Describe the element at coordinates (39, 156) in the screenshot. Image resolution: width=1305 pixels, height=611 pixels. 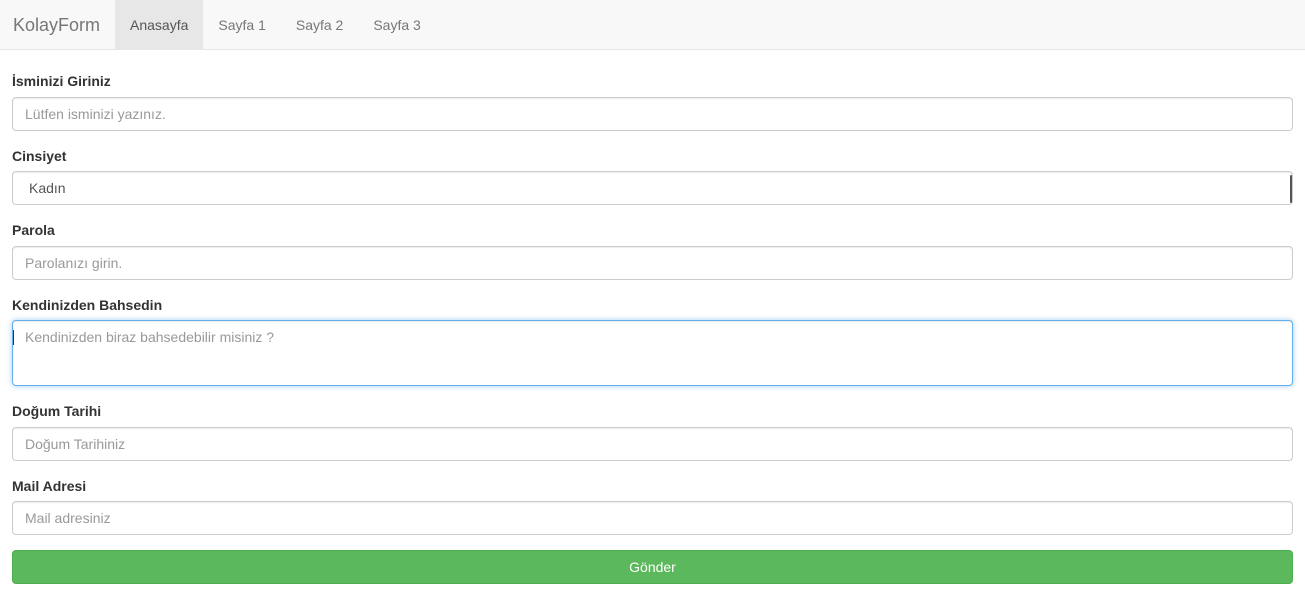
I see `gender-label: Cinsiyet` at that location.